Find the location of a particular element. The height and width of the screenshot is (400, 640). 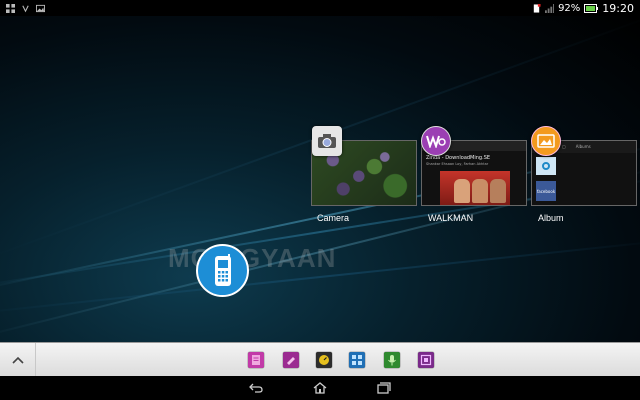

walkman-album-art is located at coordinates (475, 188).